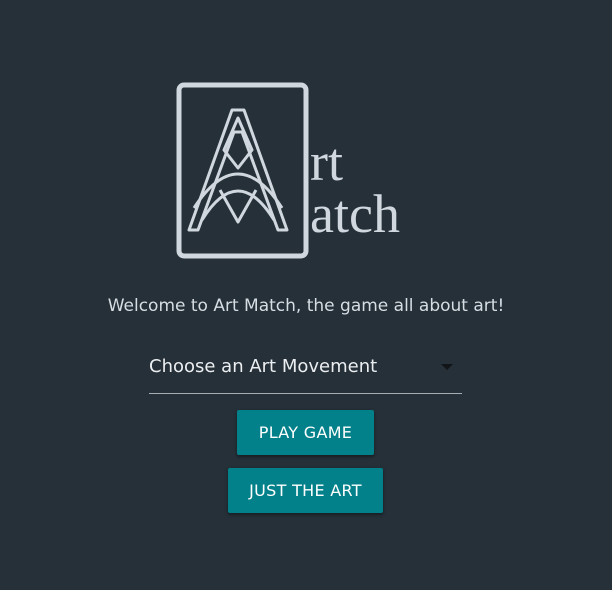  I want to click on select-value: Choose an Art Movement, so click(263, 366).